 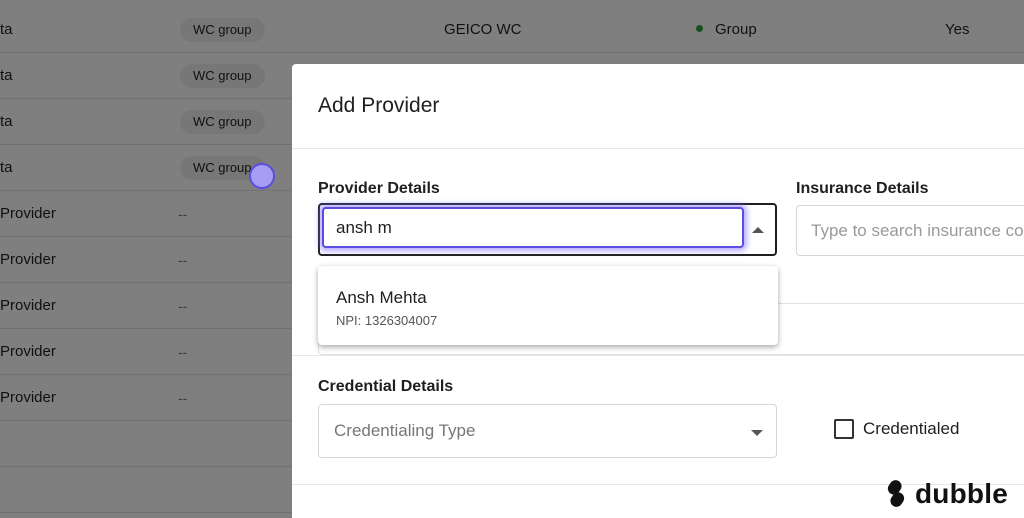 I want to click on caret-down-icon, so click(x=757, y=433).